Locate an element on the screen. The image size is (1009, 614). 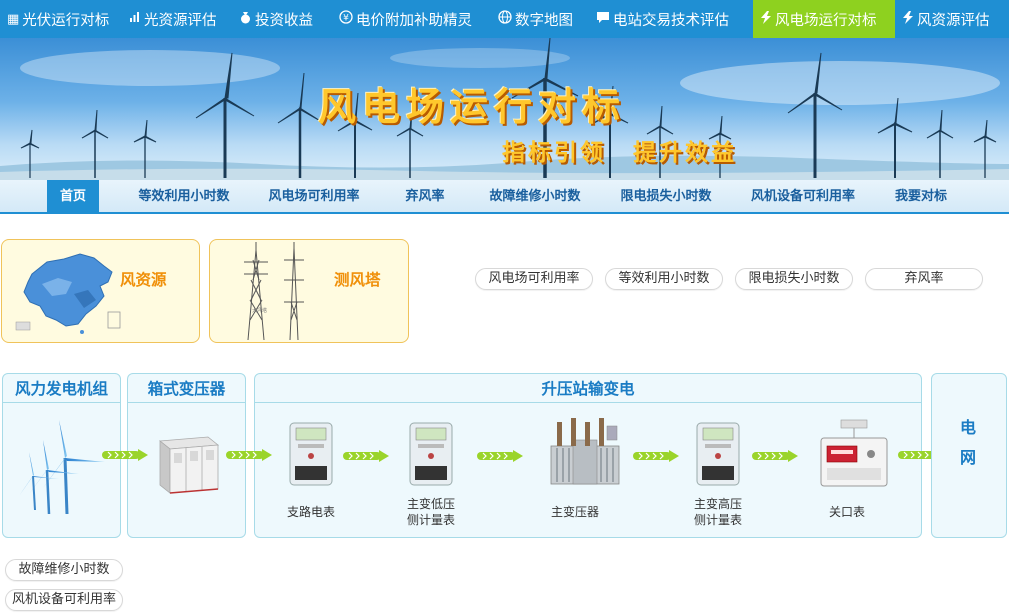
branch-meter-icon is located at coordinates (311, 454).